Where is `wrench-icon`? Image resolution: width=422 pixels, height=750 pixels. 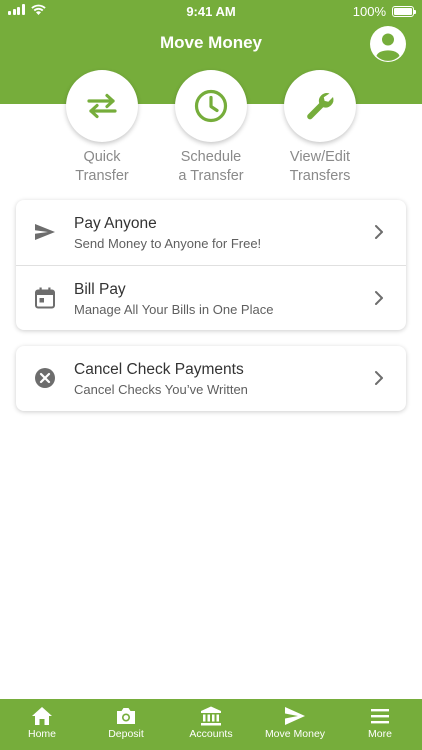 wrench-icon is located at coordinates (320, 106).